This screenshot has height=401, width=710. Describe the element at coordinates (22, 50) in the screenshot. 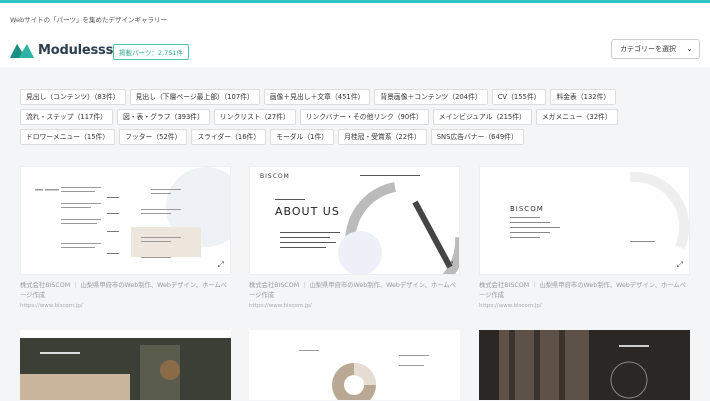

I see `logo-icon` at that location.